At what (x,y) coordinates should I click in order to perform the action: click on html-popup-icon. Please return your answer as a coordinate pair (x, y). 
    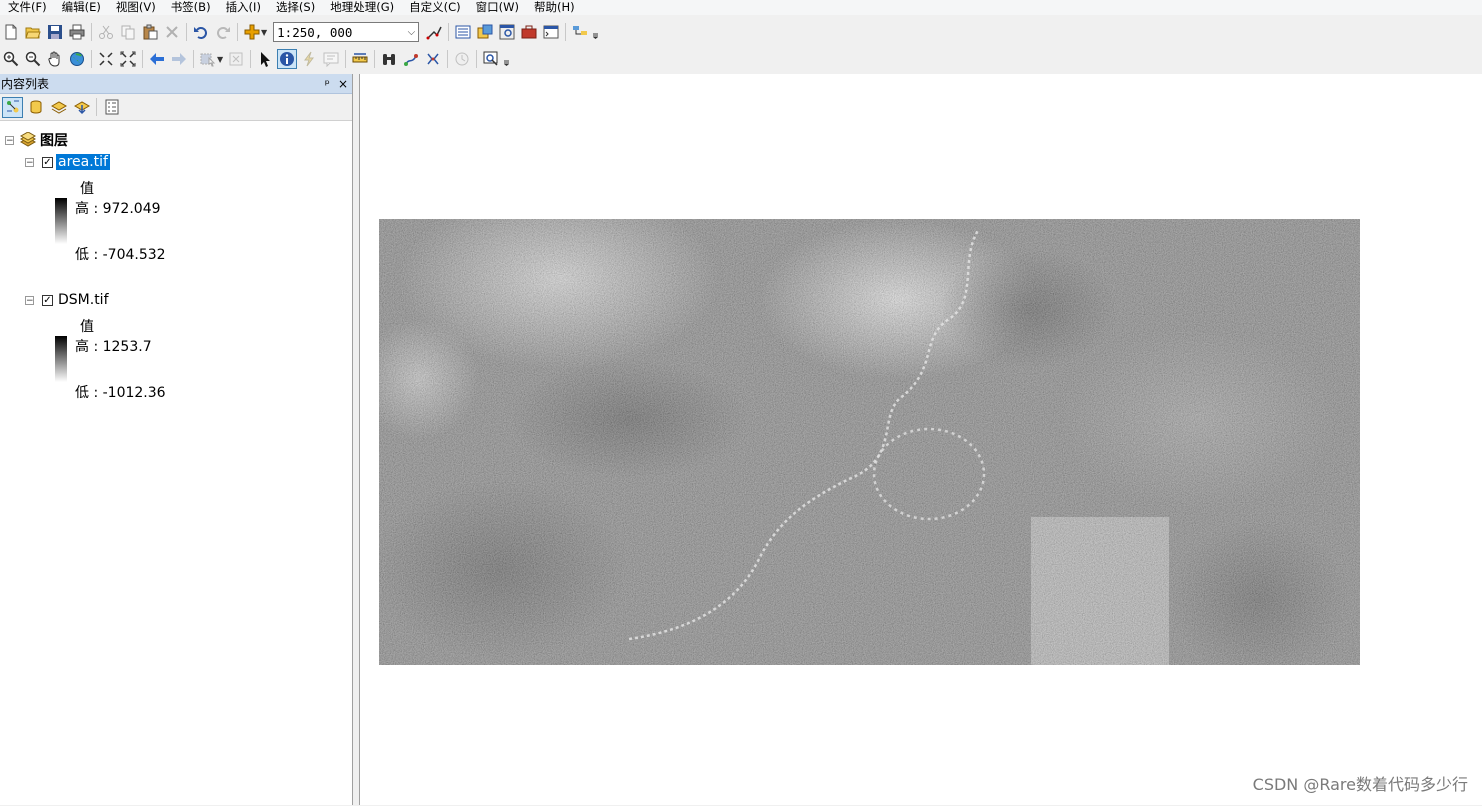
    Looking at the image, I should click on (331, 59).